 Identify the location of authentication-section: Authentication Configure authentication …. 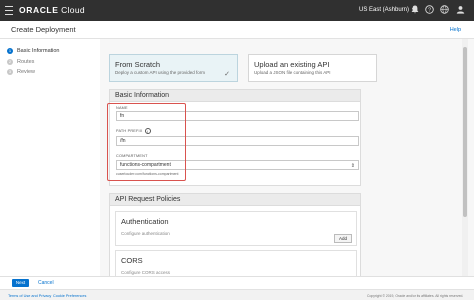
(236, 228).